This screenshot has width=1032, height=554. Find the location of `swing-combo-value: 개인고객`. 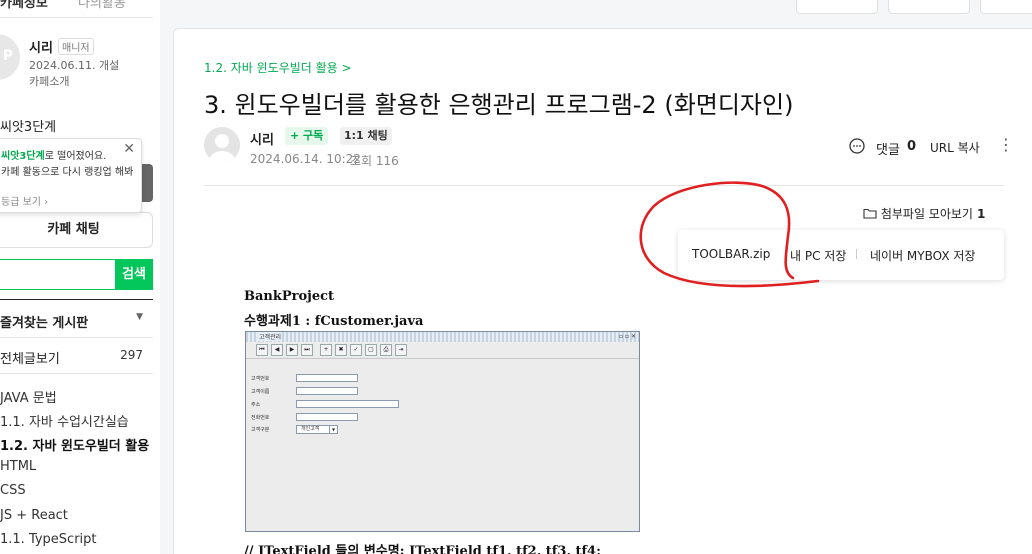

swing-combo-value: 개인고객 is located at coordinates (310, 429).